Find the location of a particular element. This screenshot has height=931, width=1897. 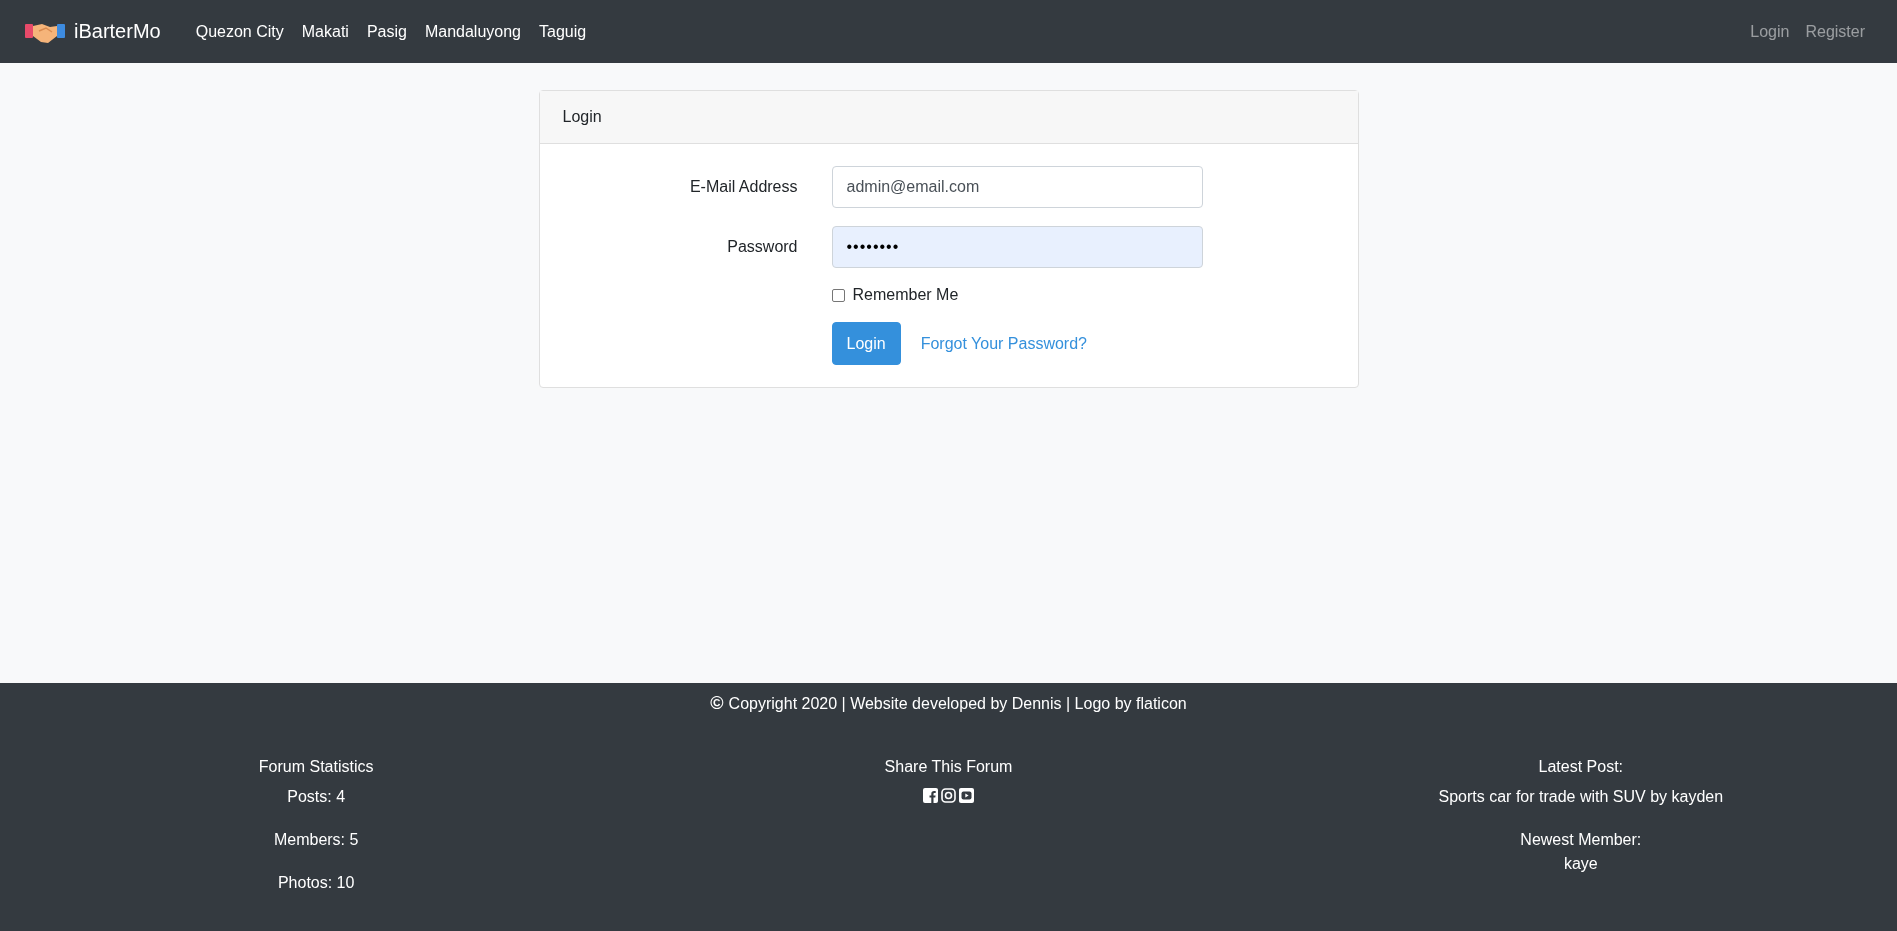

nav-link: Register is located at coordinates (1835, 31).